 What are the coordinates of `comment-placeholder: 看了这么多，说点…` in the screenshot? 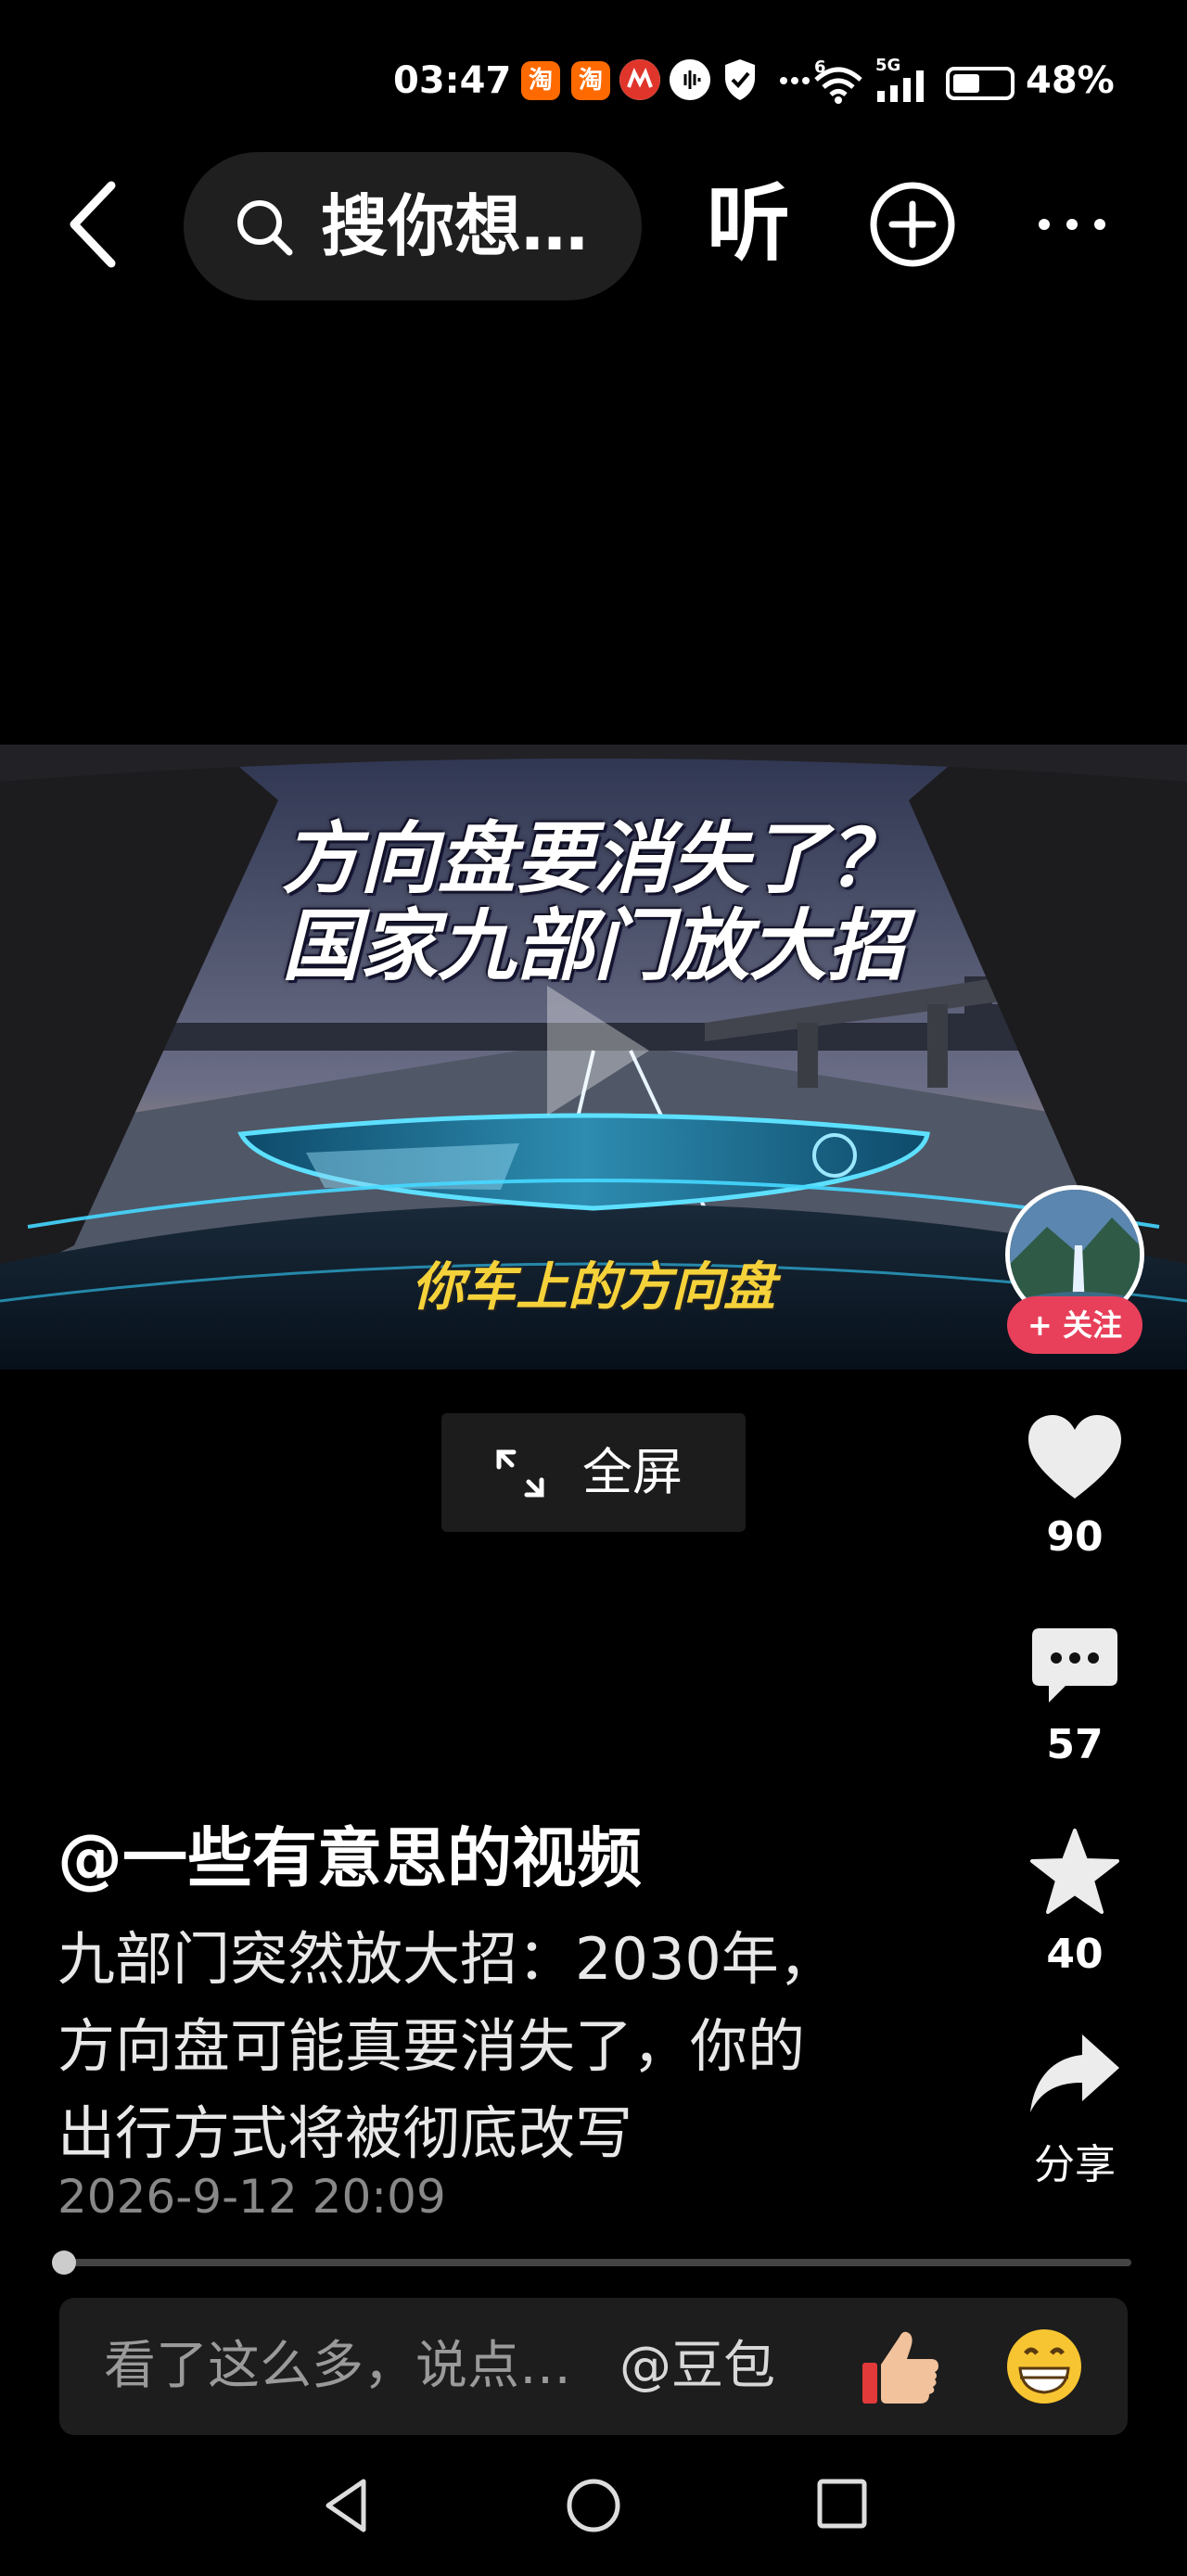 It's located at (337, 2366).